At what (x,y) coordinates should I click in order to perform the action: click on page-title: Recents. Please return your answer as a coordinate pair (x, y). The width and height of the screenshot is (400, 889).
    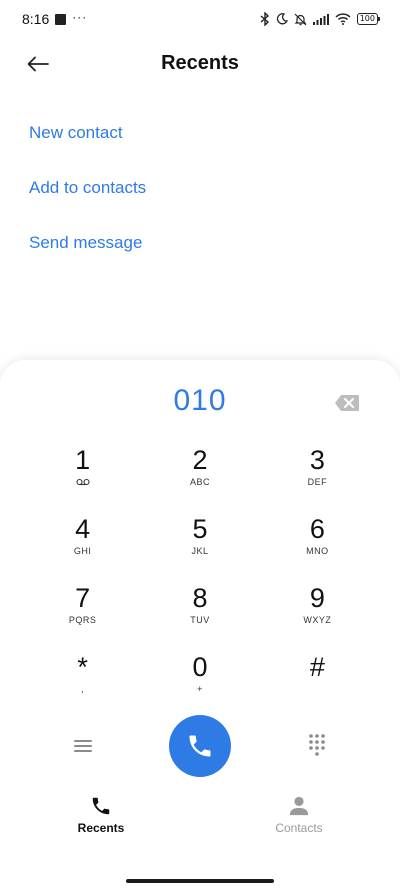
    Looking at the image, I should click on (200, 63).